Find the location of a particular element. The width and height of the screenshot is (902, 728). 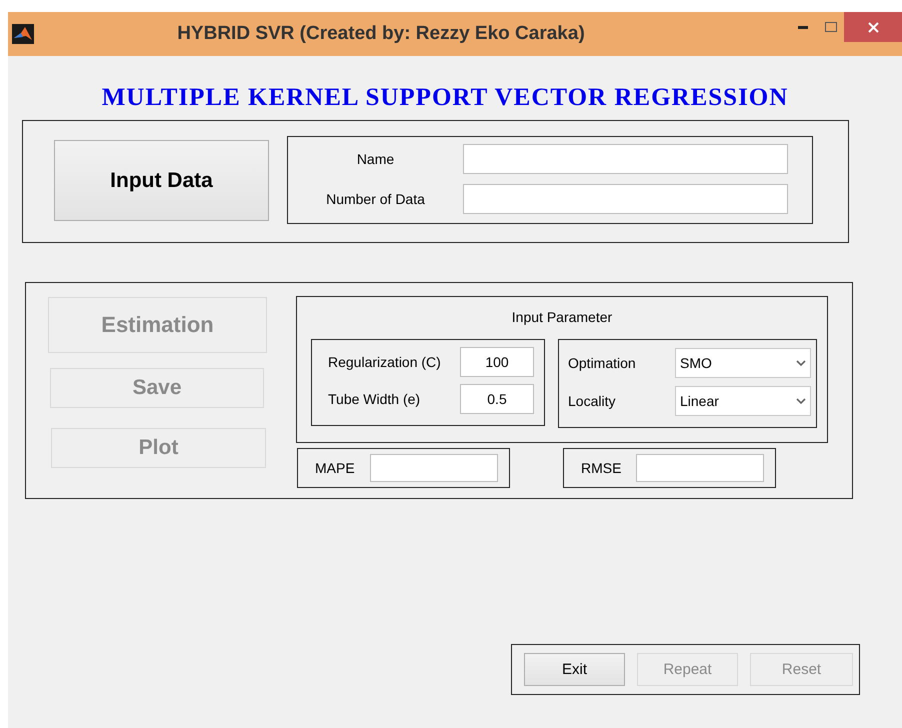

close-icon is located at coordinates (873, 27).